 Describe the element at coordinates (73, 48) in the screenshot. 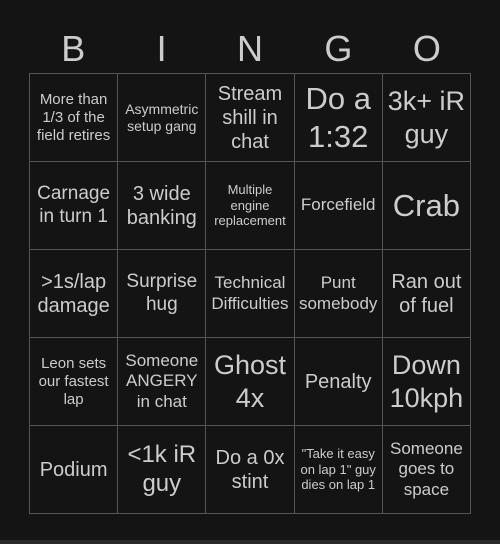

I see `header-letter-b: B` at that location.